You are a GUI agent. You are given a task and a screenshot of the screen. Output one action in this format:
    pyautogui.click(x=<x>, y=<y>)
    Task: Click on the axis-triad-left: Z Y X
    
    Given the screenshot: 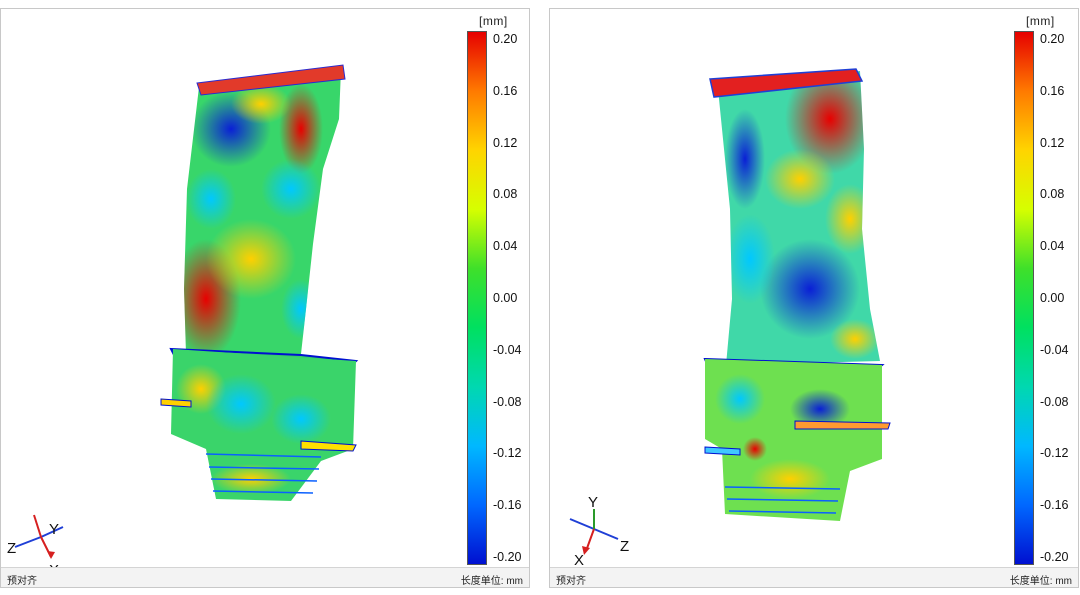 What is the action you would take?
    pyautogui.click(x=35, y=541)
    